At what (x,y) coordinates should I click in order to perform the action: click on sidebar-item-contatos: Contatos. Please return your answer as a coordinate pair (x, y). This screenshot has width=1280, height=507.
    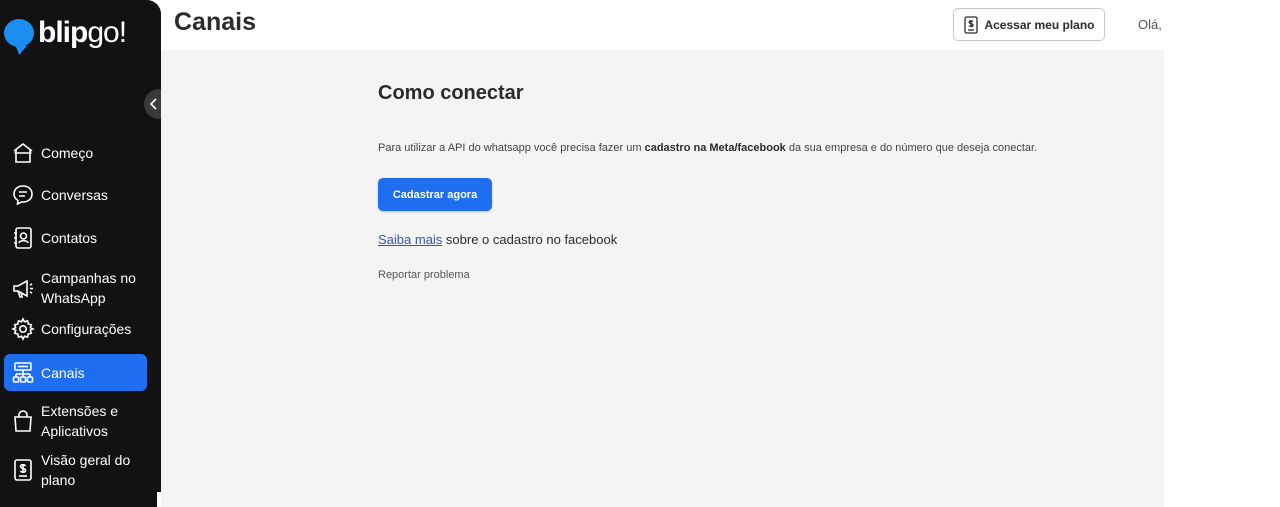
    Looking at the image, I should click on (75, 238).